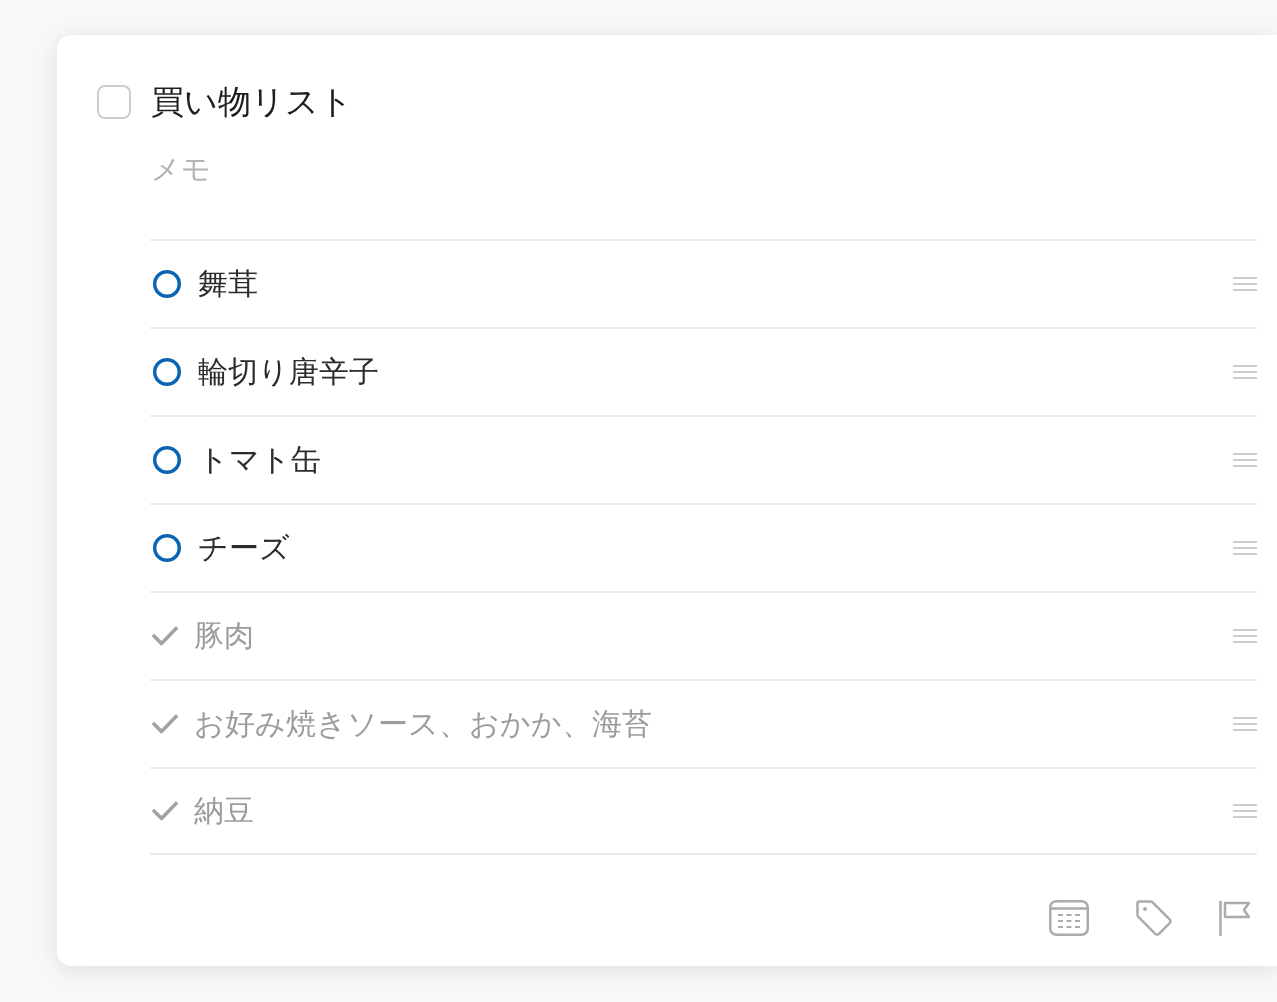 The image size is (1277, 1002). What do you see at coordinates (114, 102) in the screenshot?
I see `checkbox` at bounding box center [114, 102].